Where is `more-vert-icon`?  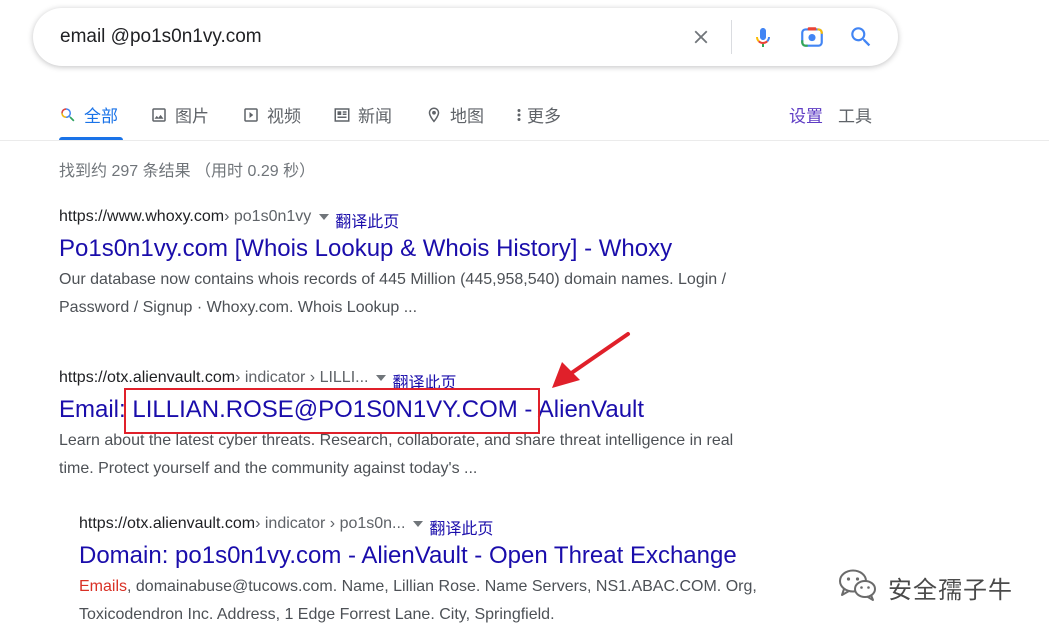
more-vert-icon is located at coordinates (519, 115).